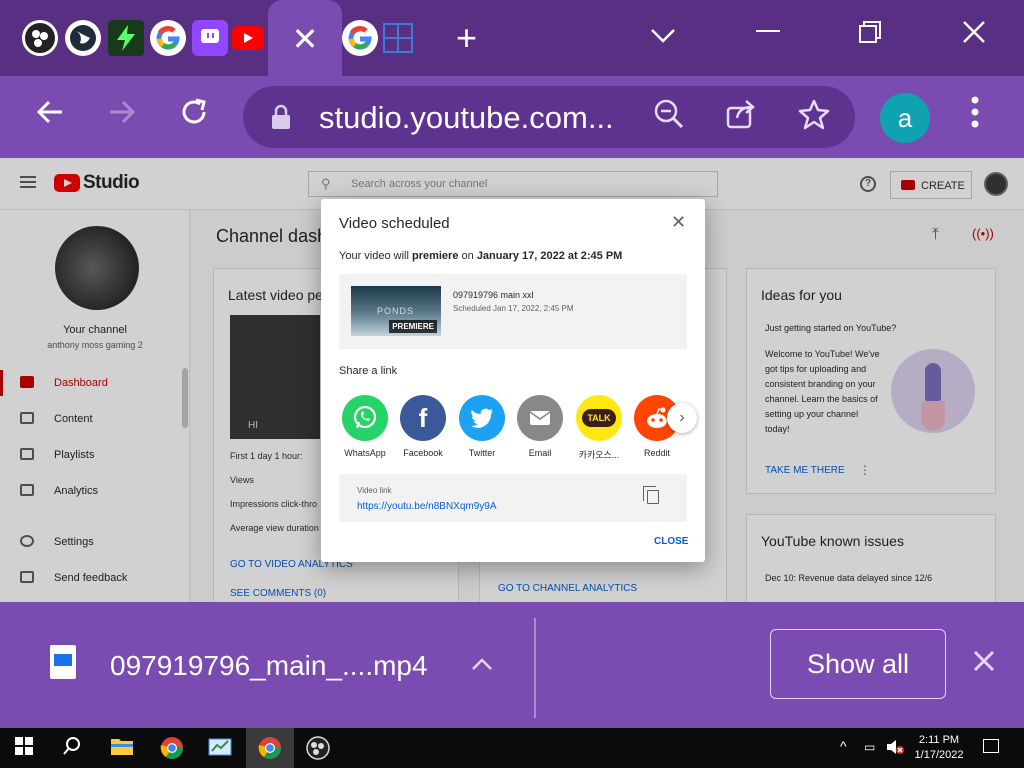  Describe the element at coordinates (939, 748) in the screenshot. I see `clock: 2:11 PM 1/17/2022` at that location.